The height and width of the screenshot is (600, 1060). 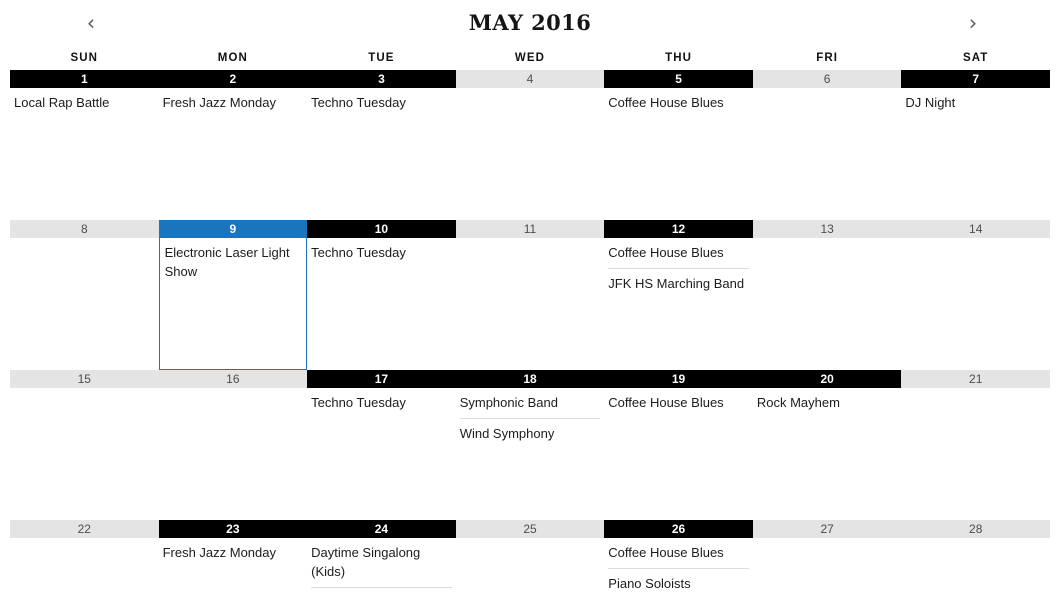 I want to click on day-cell-12: 12 Coffee House Blues JFK HS Marching Band, so click(x=678, y=295).